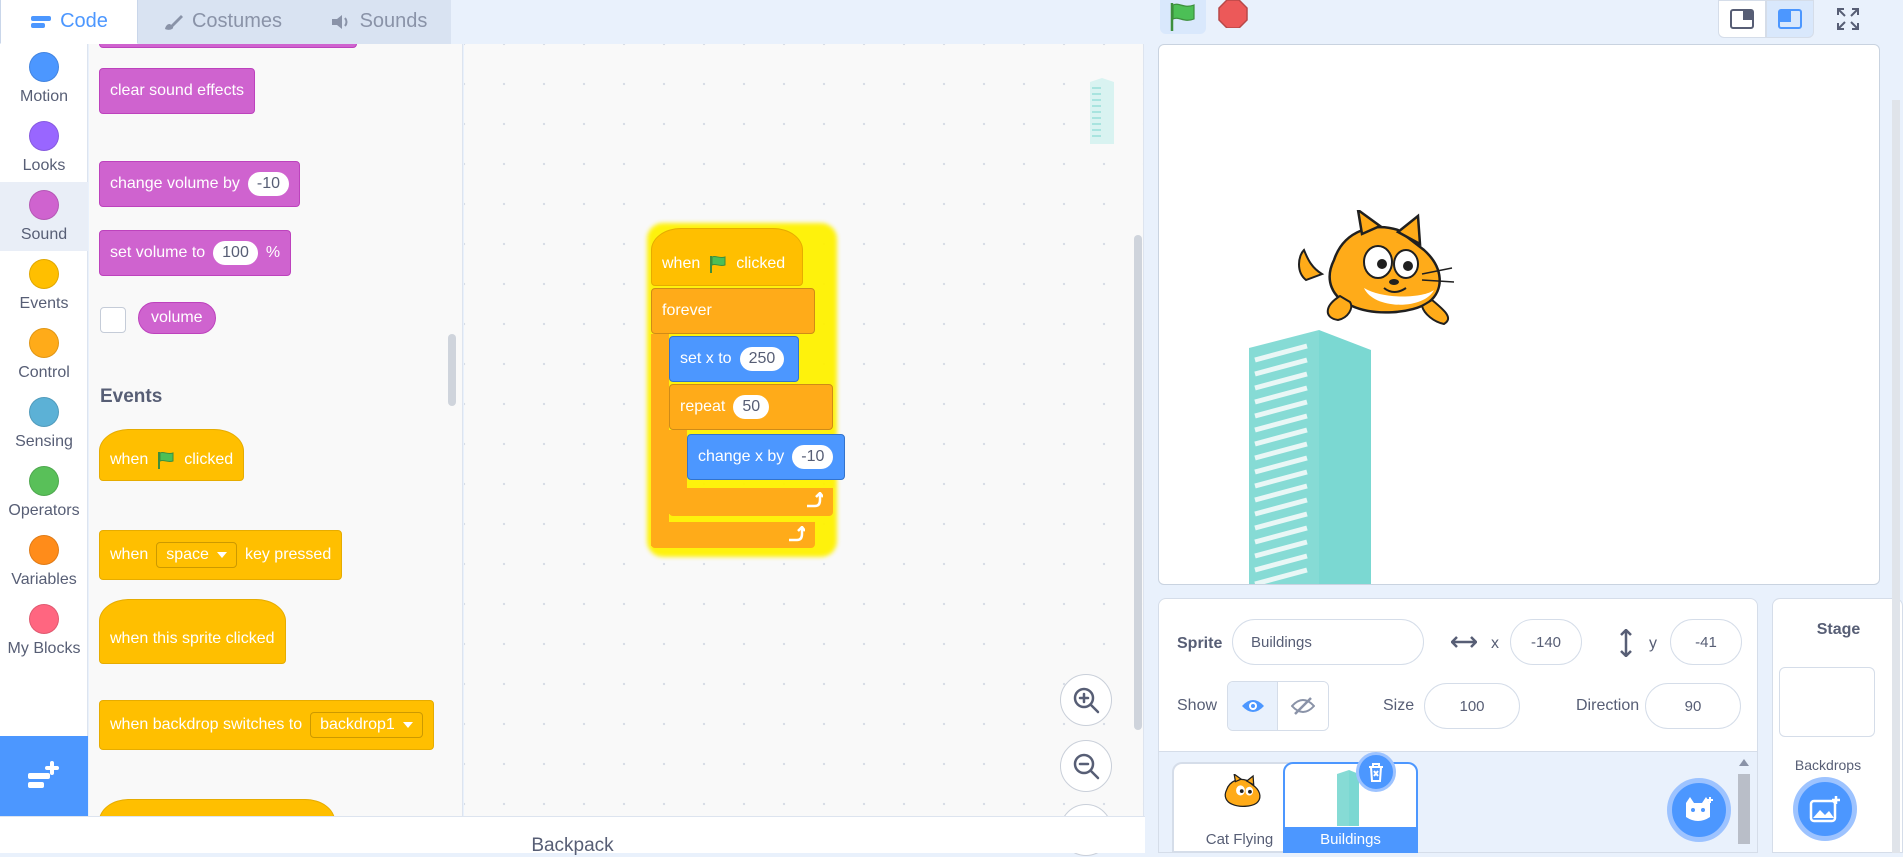 Image resolution: width=1903 pixels, height=857 pixels. I want to click on add-sprite-cat-icon, so click(1699, 809).